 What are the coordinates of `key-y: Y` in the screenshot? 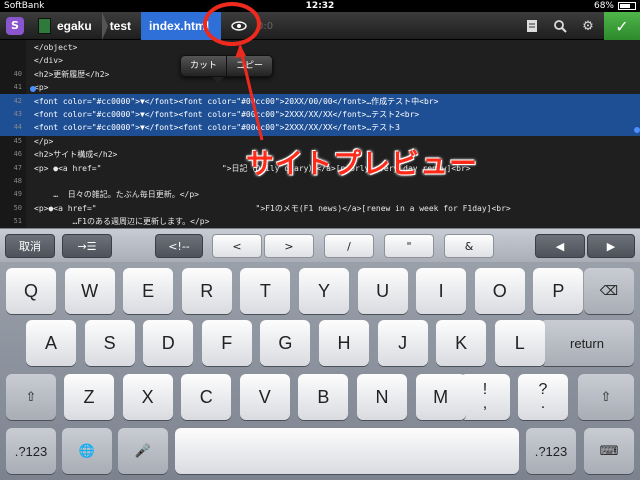 It's located at (324, 291).